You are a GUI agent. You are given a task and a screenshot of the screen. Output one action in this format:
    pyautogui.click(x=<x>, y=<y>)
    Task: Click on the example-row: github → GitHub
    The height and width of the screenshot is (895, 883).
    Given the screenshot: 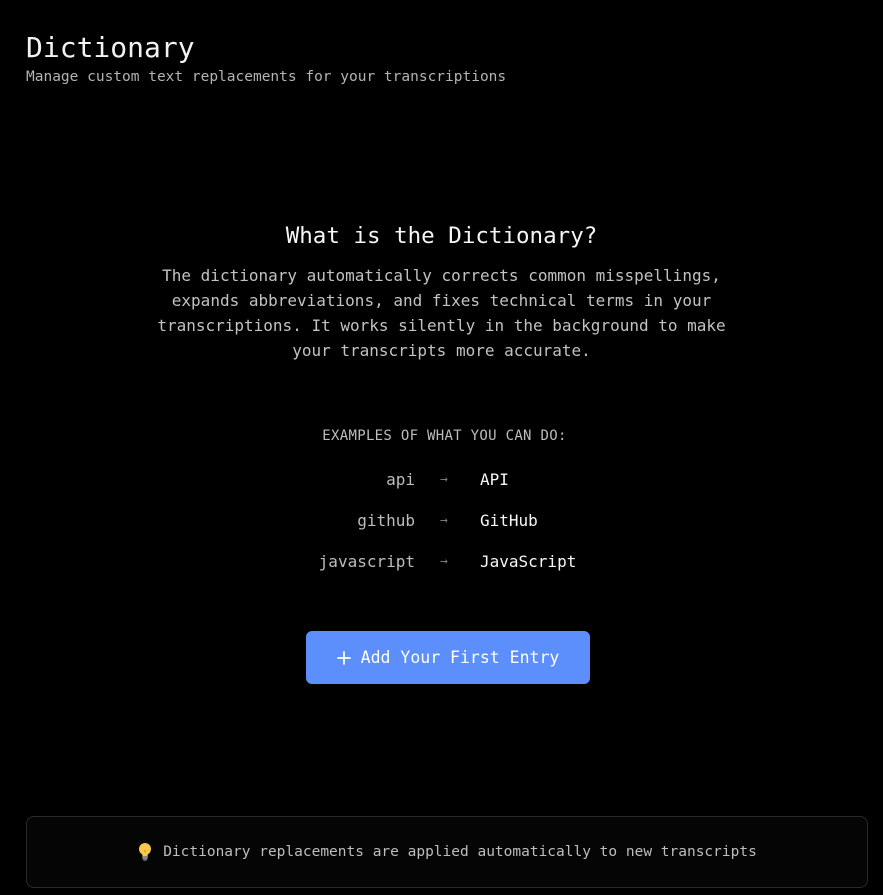 What is the action you would take?
    pyautogui.click(x=441, y=528)
    